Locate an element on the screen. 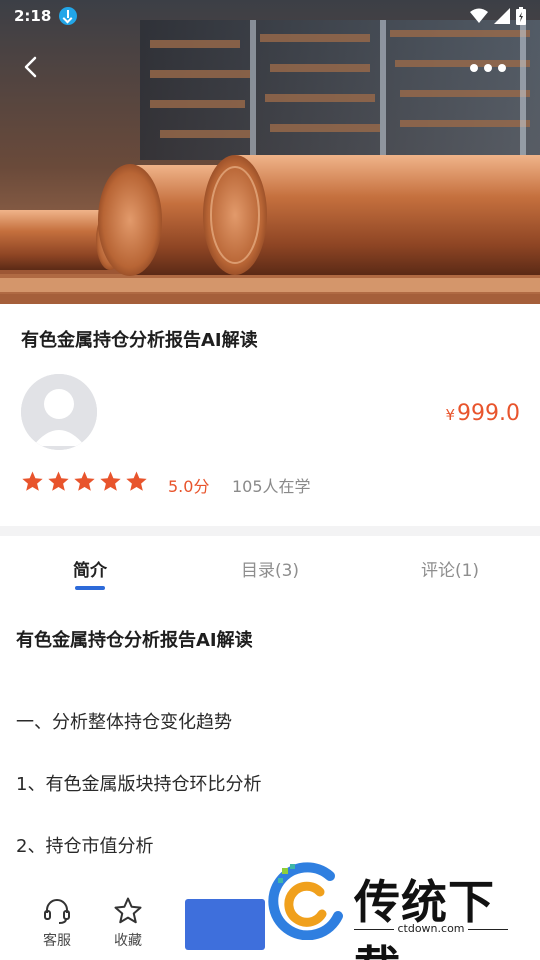  more-dots-icon is located at coordinates (474, 68).